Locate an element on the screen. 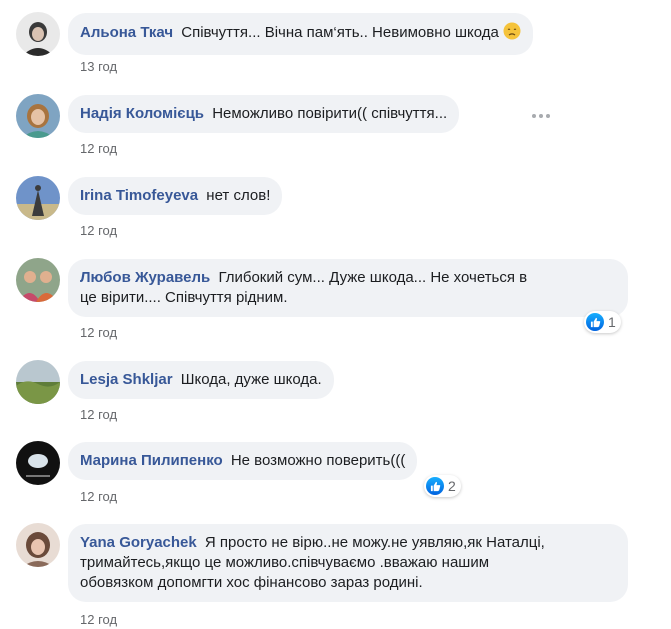 This screenshot has width=671, height=629. reaction-number: 1 is located at coordinates (612, 322).